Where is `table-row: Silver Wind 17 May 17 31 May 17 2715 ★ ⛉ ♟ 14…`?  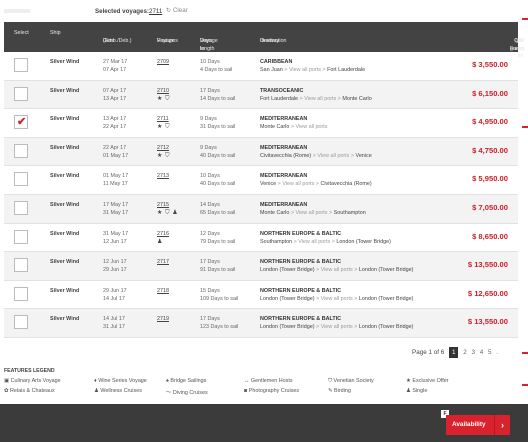 table-row: Silver Wind 17 May 17 31 May 17 2715 ★ ⛉ ♟ 14… is located at coordinates (261, 209).